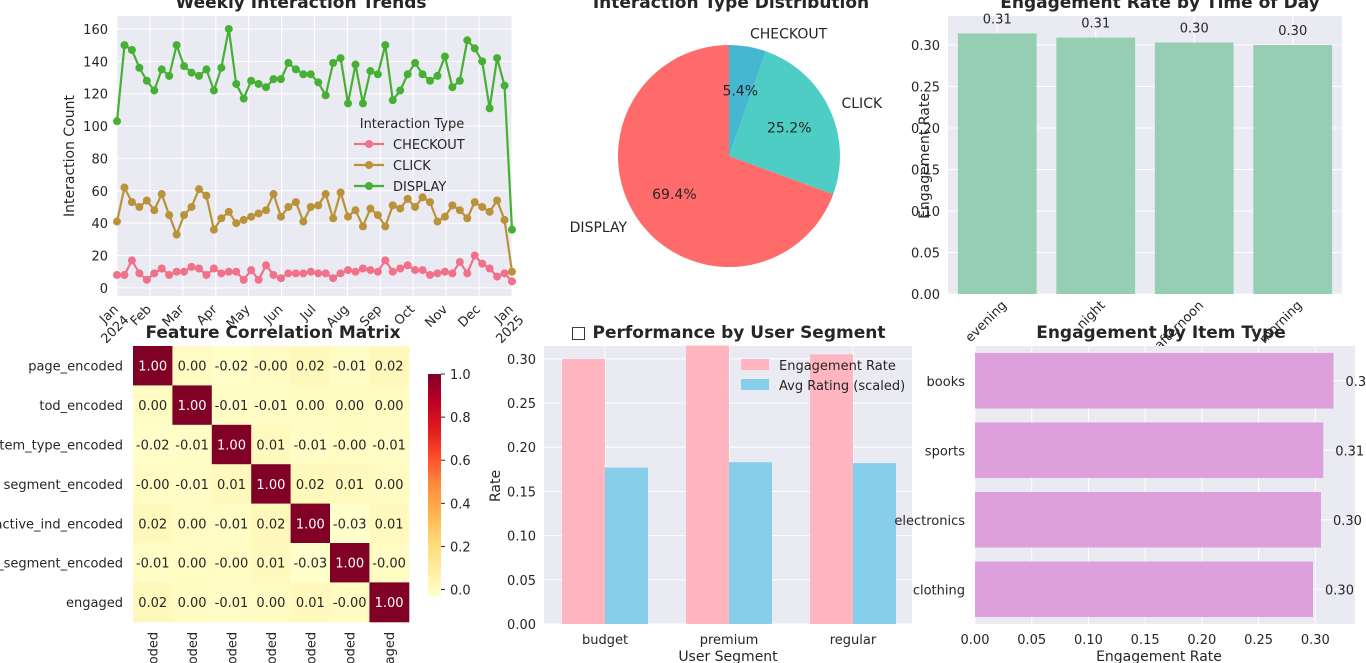 The height and width of the screenshot is (663, 1366). What do you see at coordinates (728, 333) in the screenshot?
I see `chart-title: □ Performance by User Segment` at bounding box center [728, 333].